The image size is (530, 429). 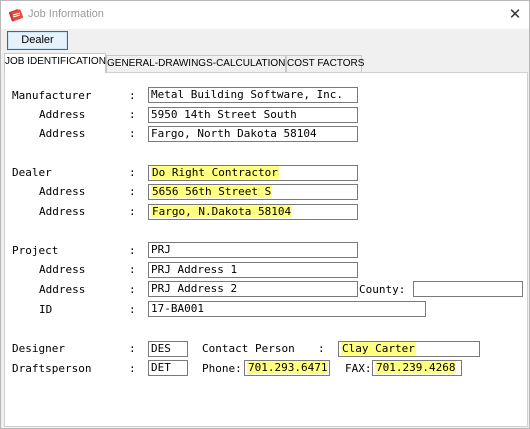 What do you see at coordinates (325, 63) in the screenshot?
I see `tab-cost-factors: COST FACTORS` at bounding box center [325, 63].